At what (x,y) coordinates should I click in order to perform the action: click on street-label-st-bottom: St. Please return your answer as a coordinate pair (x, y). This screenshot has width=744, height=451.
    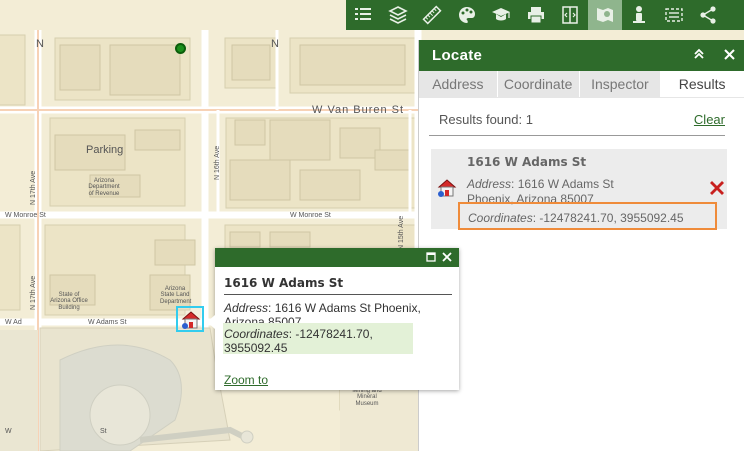
    Looking at the image, I should click on (103, 431).